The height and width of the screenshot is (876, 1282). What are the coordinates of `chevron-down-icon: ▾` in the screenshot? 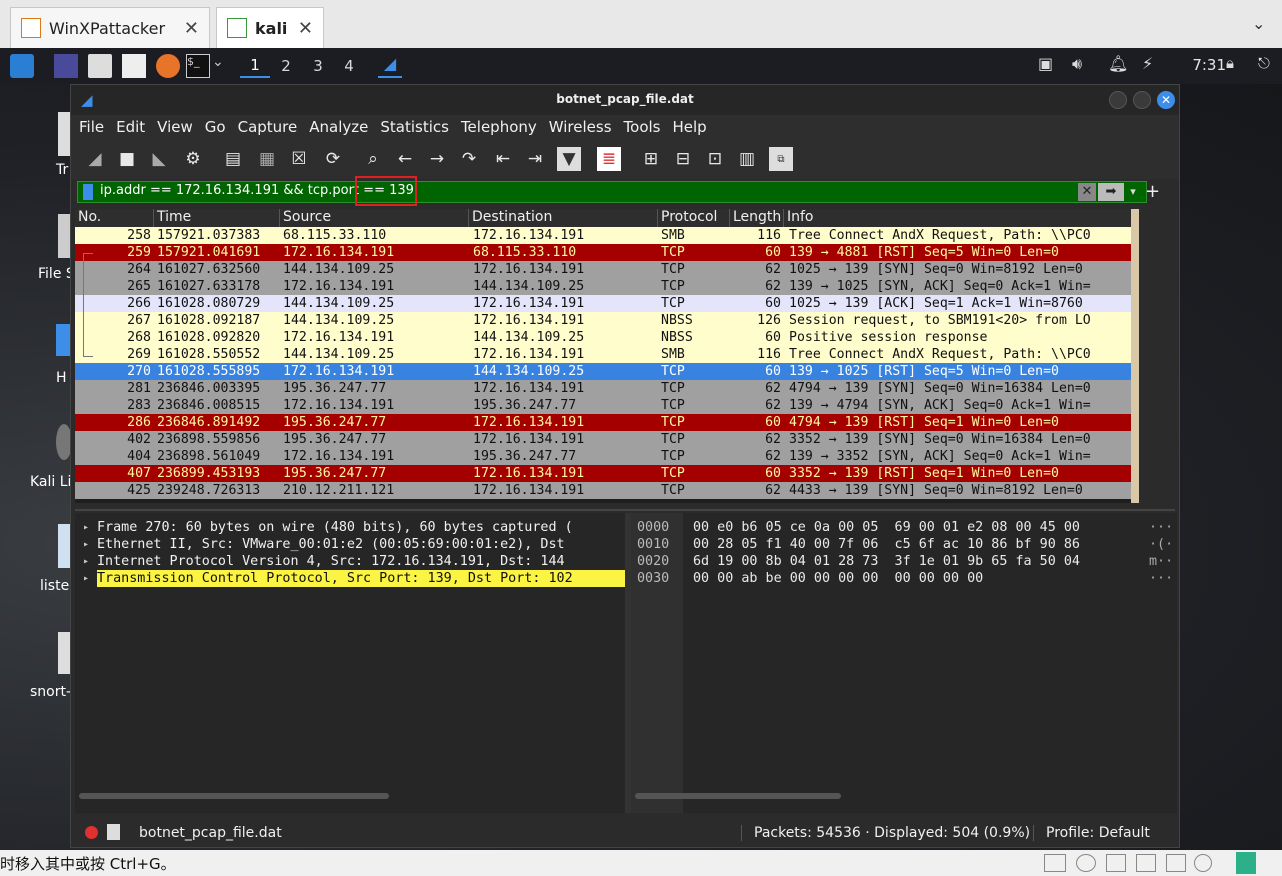 It's located at (1133, 192).